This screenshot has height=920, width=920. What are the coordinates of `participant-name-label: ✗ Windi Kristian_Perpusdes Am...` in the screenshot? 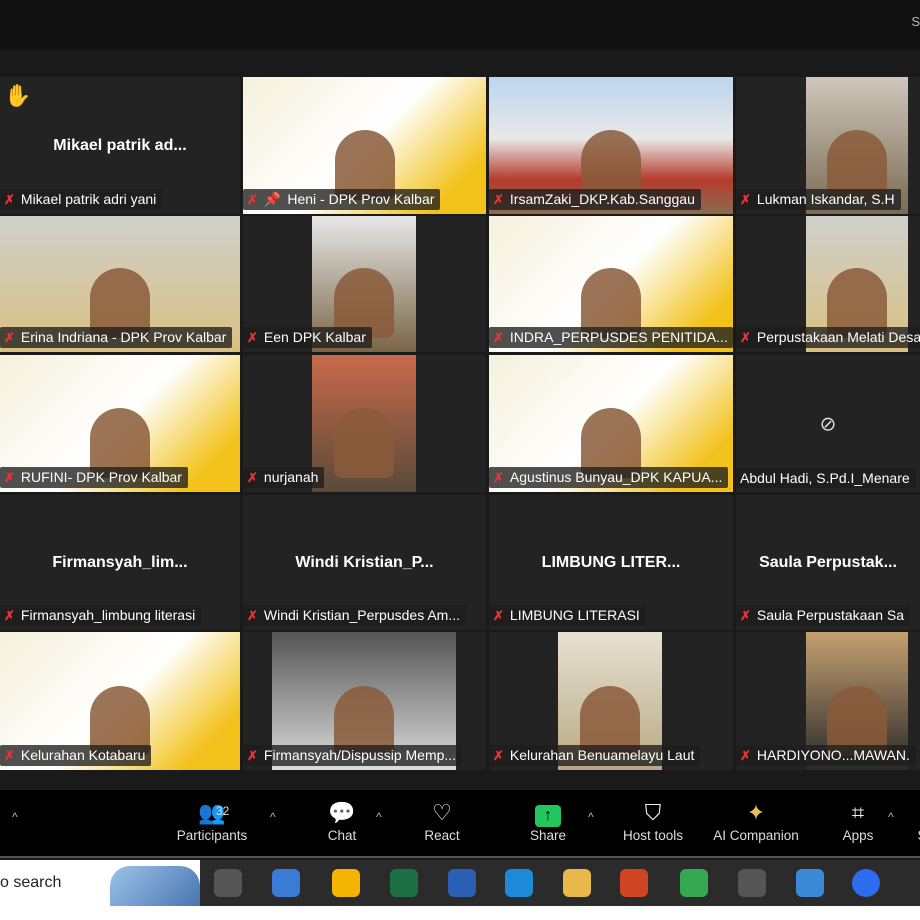 It's located at (354, 615).